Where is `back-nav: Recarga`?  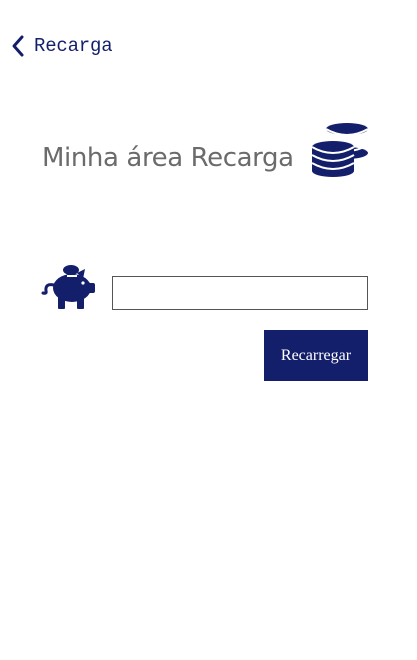 back-nav: Recarga is located at coordinates (61, 46).